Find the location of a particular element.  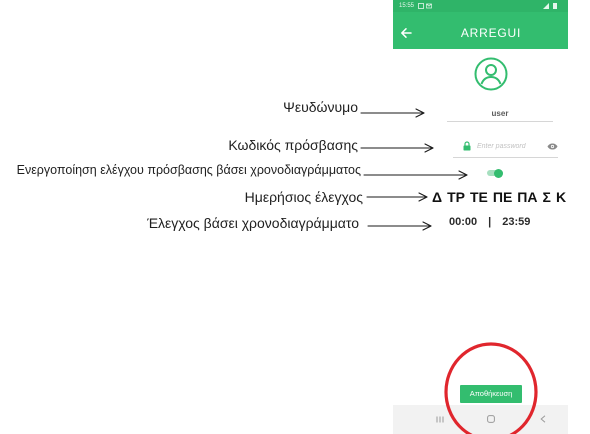

username-input is located at coordinates (500, 113).